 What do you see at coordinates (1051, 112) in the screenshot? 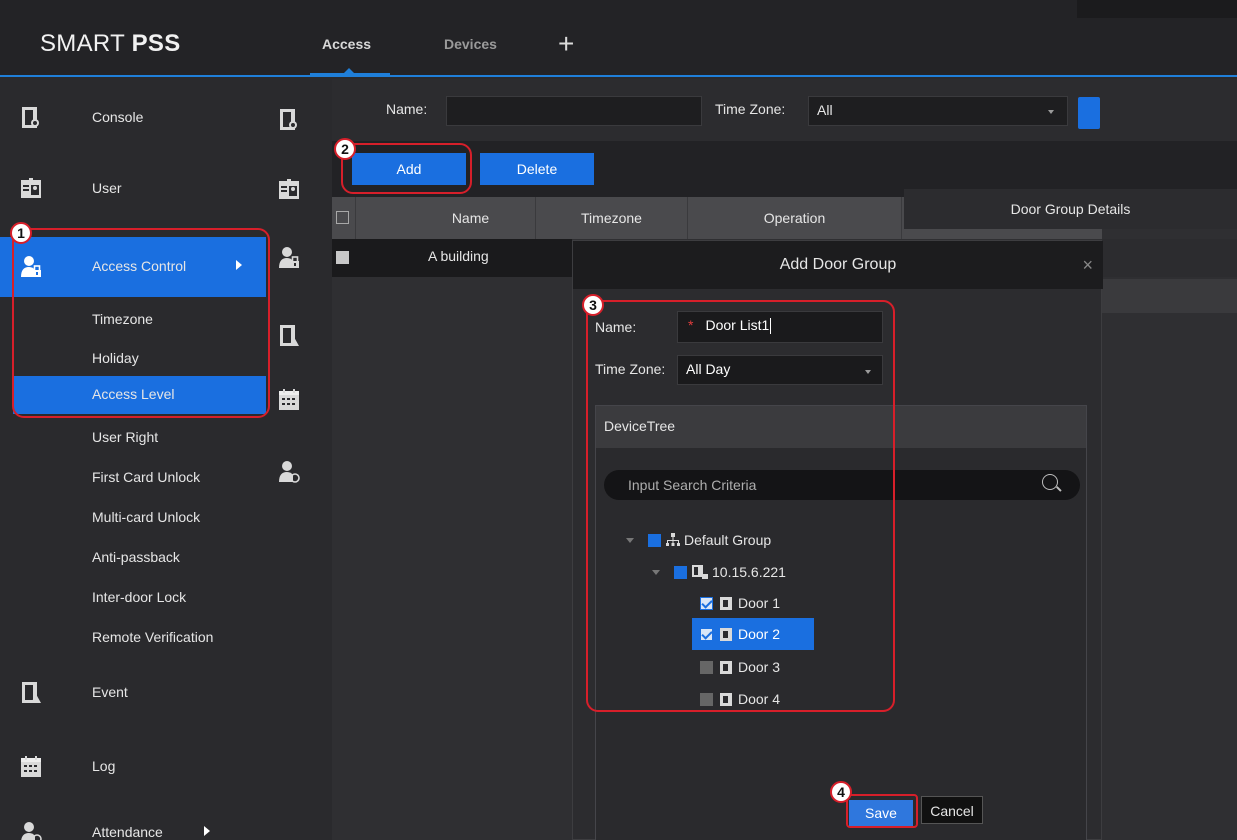
I see `chevron-down-icon` at bounding box center [1051, 112].